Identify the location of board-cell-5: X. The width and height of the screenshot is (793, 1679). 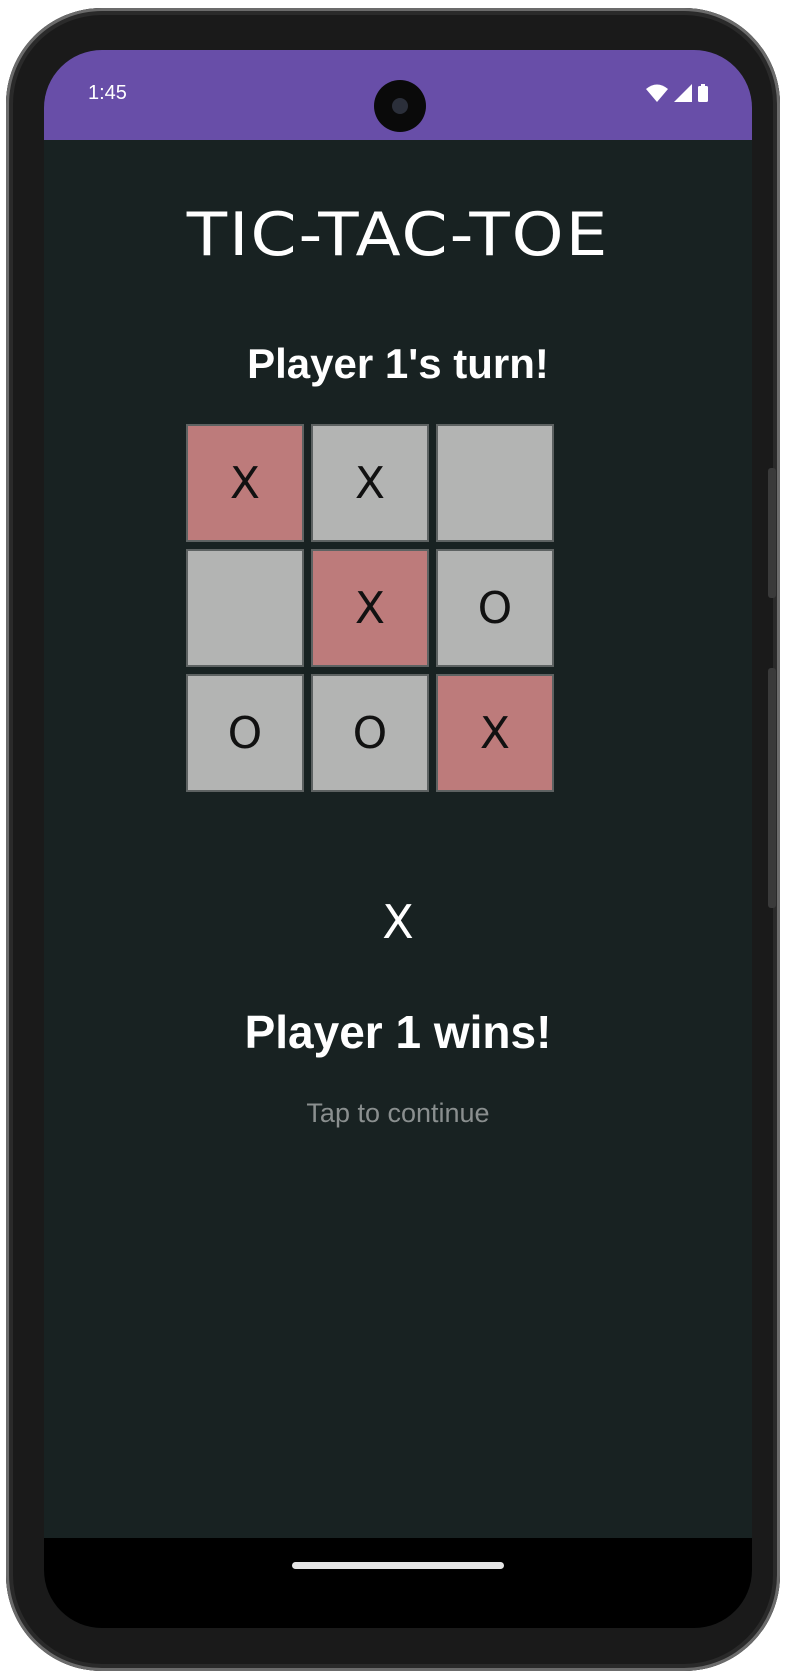
(370, 608).